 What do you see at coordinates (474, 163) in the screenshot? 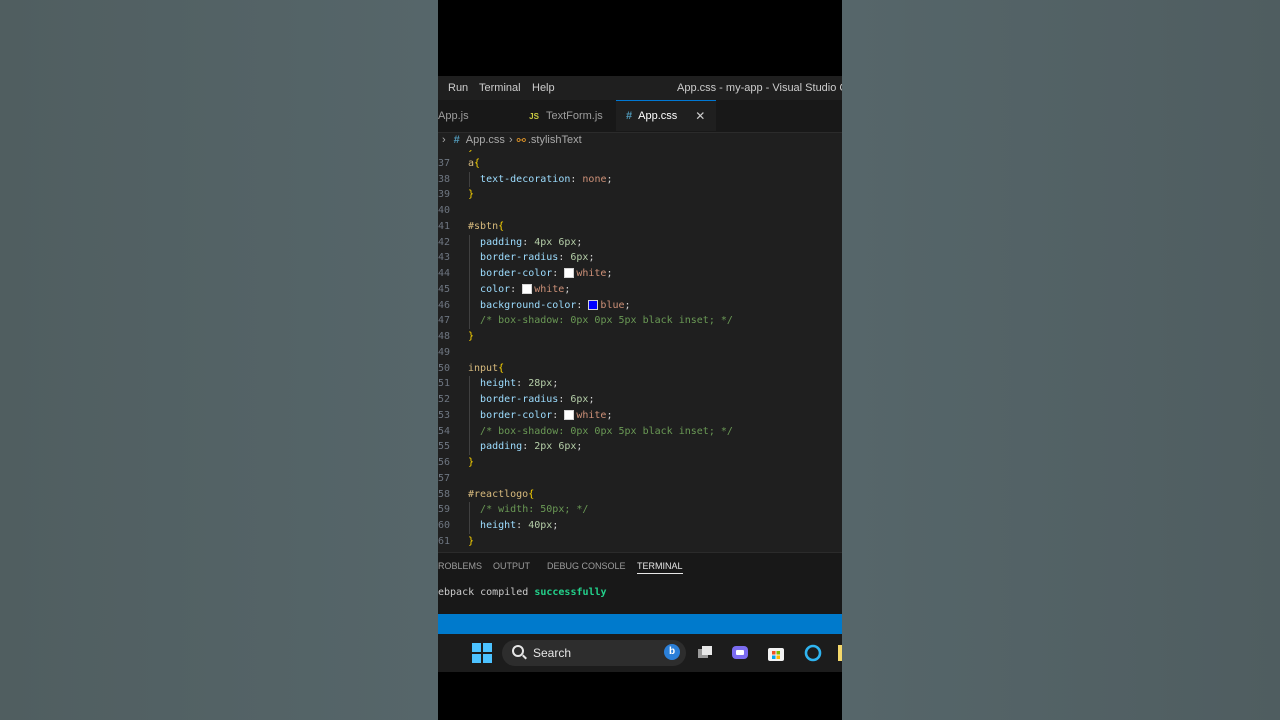
I see `code-text: a{` at bounding box center [474, 163].